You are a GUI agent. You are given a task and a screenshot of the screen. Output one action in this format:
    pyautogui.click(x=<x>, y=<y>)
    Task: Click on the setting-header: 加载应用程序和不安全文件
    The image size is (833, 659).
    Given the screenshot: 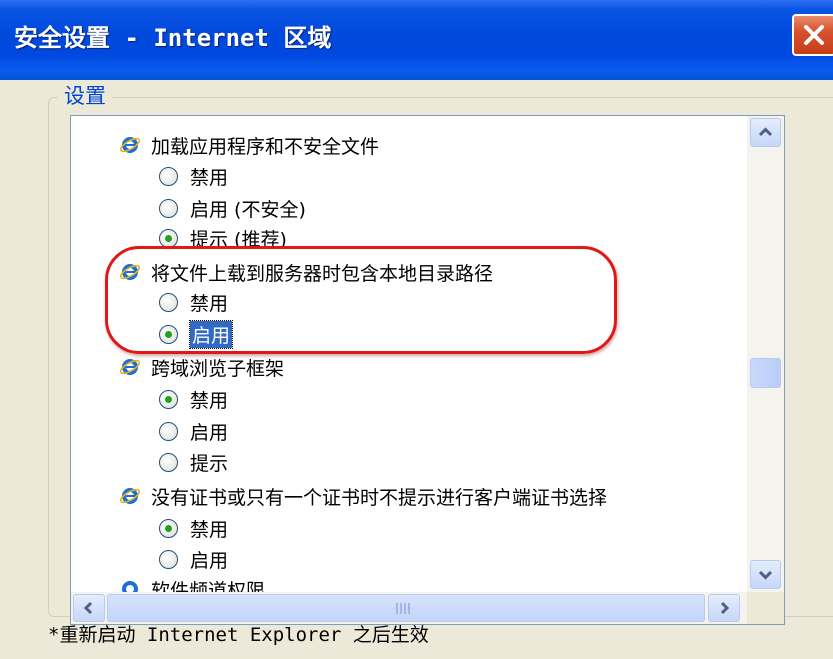 What is the action you would take?
    pyautogui.click(x=249, y=145)
    